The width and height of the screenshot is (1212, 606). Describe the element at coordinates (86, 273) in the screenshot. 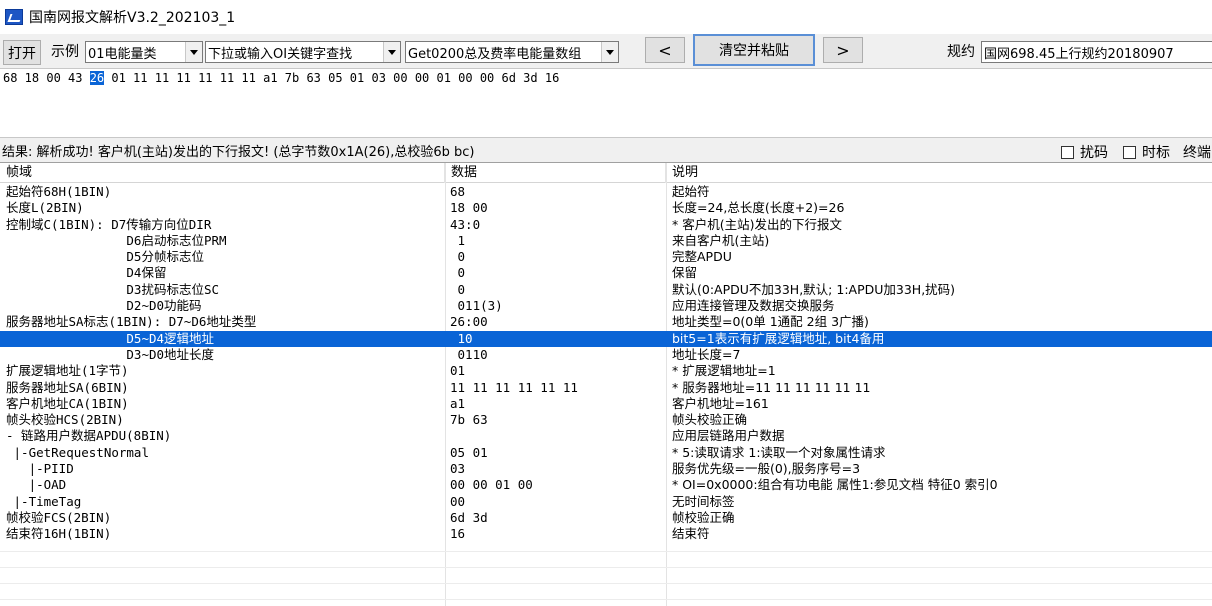

I see `field-cell: D4保留` at that location.